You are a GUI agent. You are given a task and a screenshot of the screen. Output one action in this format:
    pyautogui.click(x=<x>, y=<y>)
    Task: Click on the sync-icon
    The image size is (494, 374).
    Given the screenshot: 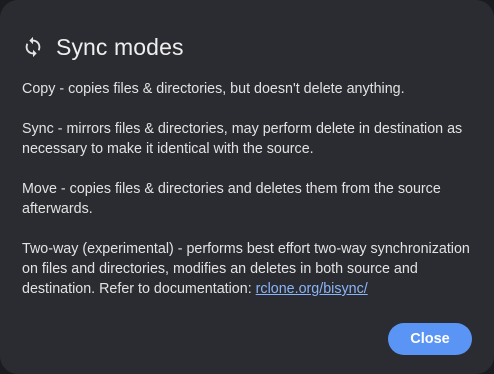 What is the action you would take?
    pyautogui.click(x=33, y=47)
    